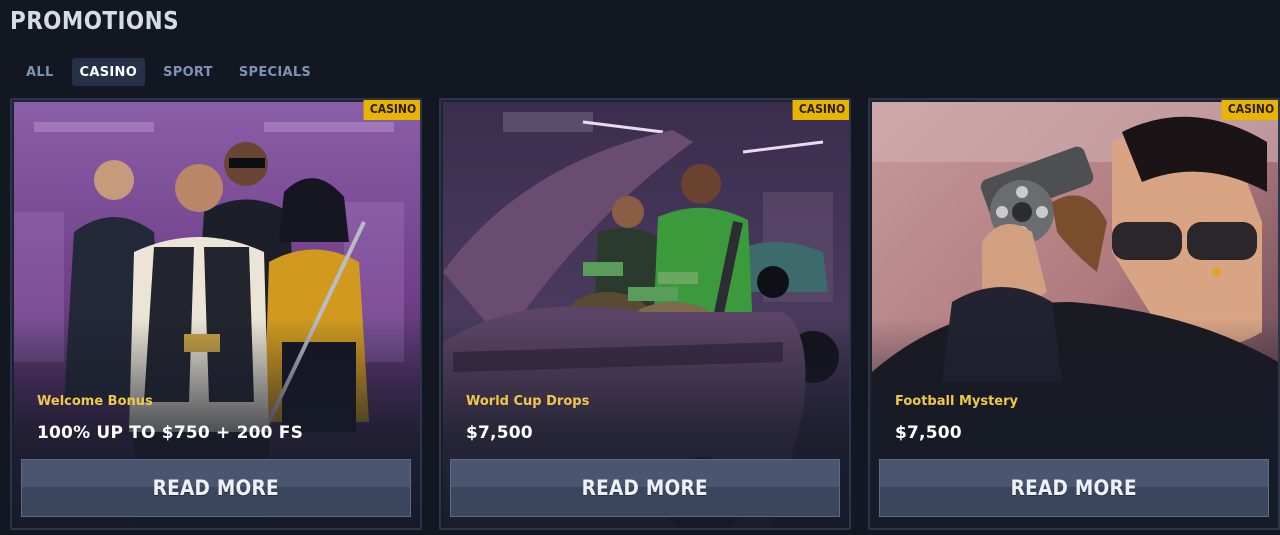 This screenshot has width=1280, height=535. What do you see at coordinates (957, 401) in the screenshot?
I see `promo-name: Football Mystery` at bounding box center [957, 401].